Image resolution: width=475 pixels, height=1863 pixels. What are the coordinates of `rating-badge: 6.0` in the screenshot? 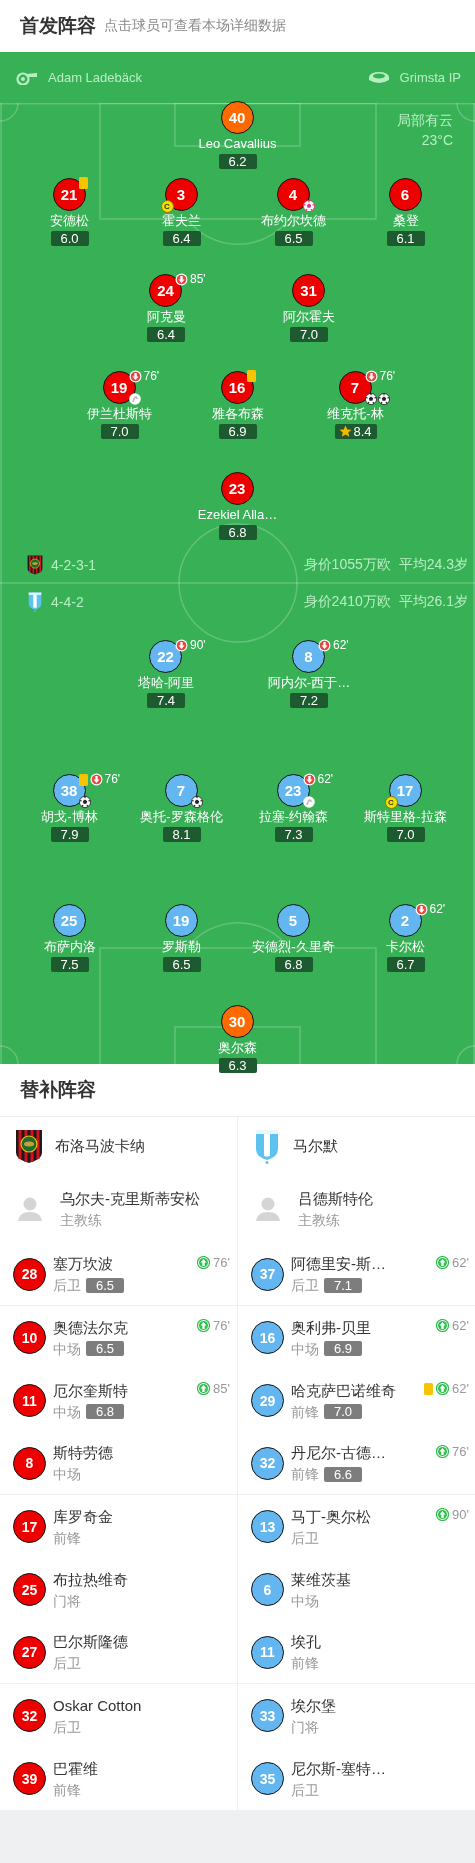 It's located at (69, 238).